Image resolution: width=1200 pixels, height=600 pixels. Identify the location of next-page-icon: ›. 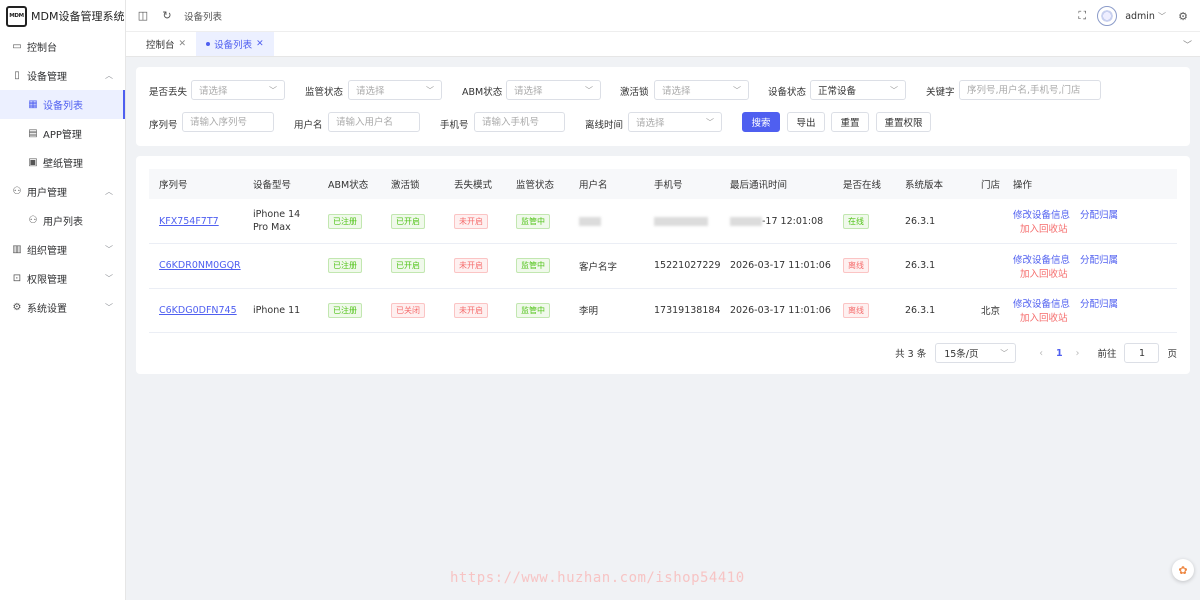
(1078, 353).